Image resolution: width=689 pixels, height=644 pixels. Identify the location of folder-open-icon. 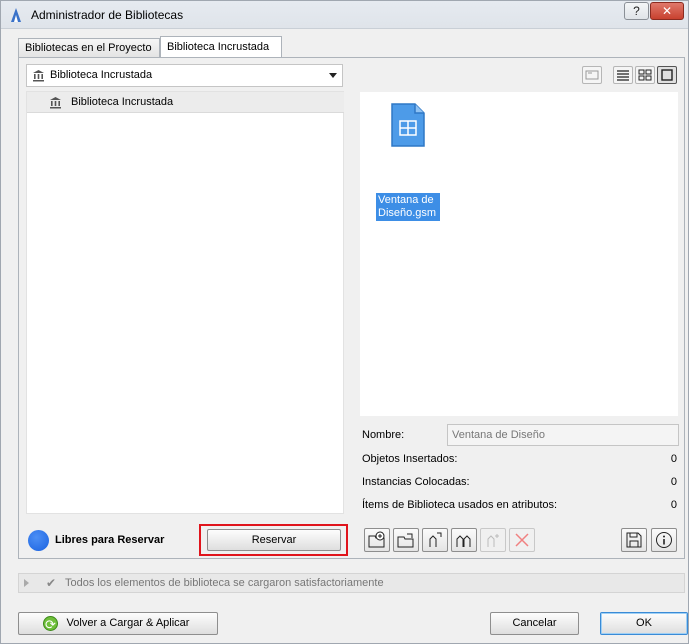
(405, 540).